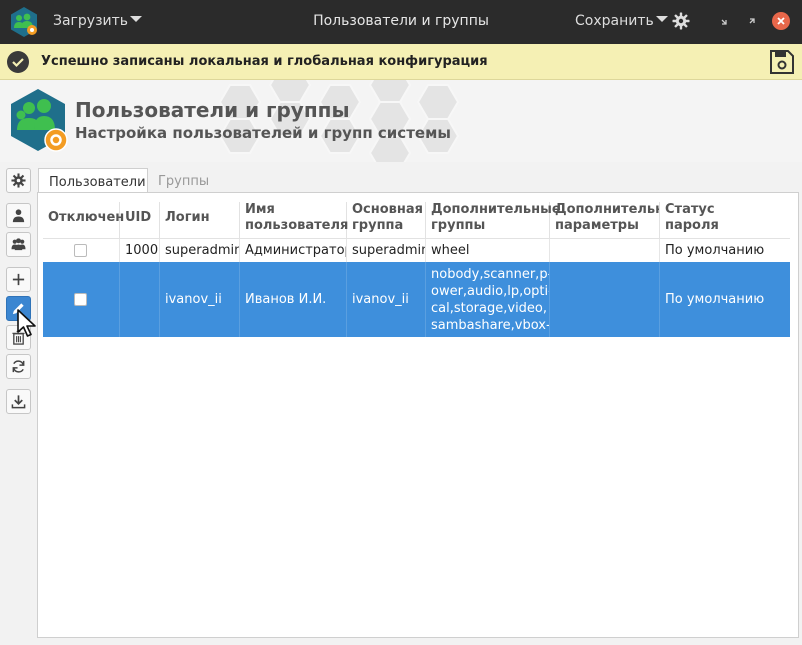 This screenshot has height=645, width=802. I want to click on cell-primary-group: ivanov_ii, so click(386, 299).